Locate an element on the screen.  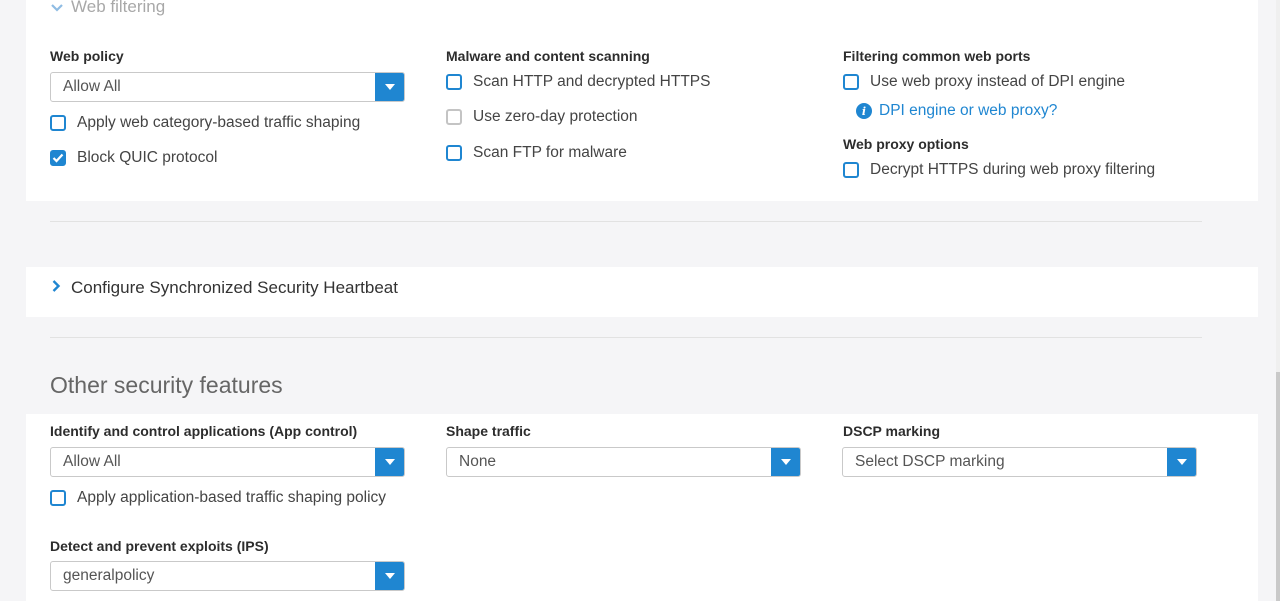
block-quic-checkbox-row: Block QUIC protocol is located at coordinates (133, 158).